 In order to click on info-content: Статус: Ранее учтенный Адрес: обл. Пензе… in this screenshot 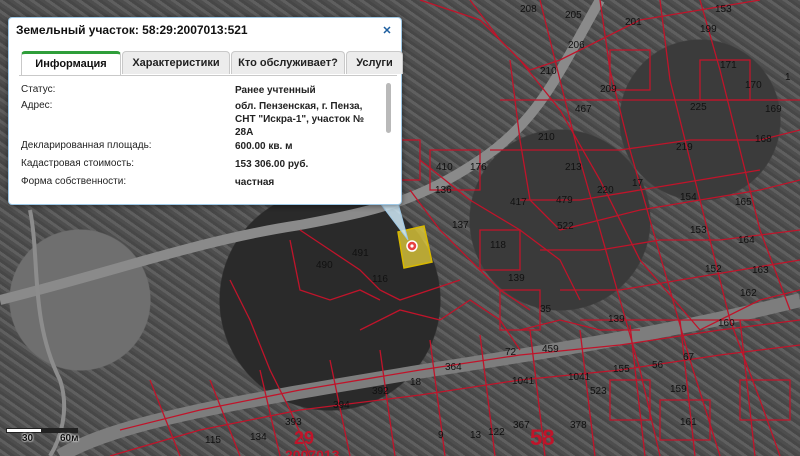, I will do `click(202, 139)`.